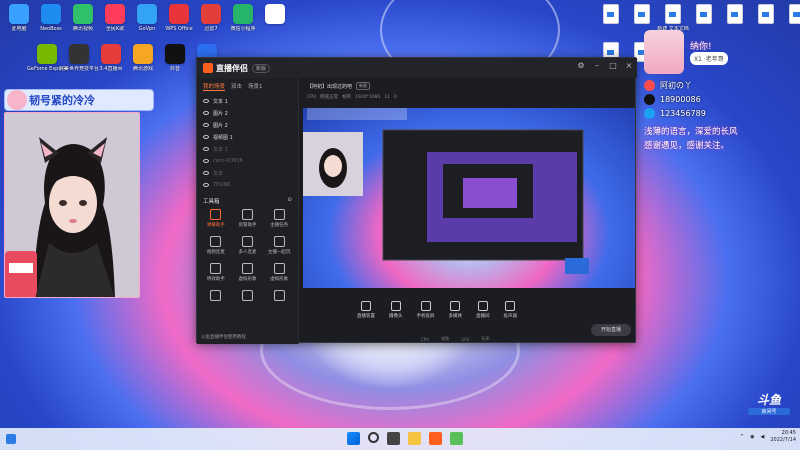 This screenshot has width=800, height=450. What do you see at coordinates (417, 68) in the screenshot?
I see `window-titlebar: 直播伴侣 新版 ⚙ – □ ×` at bounding box center [417, 68].